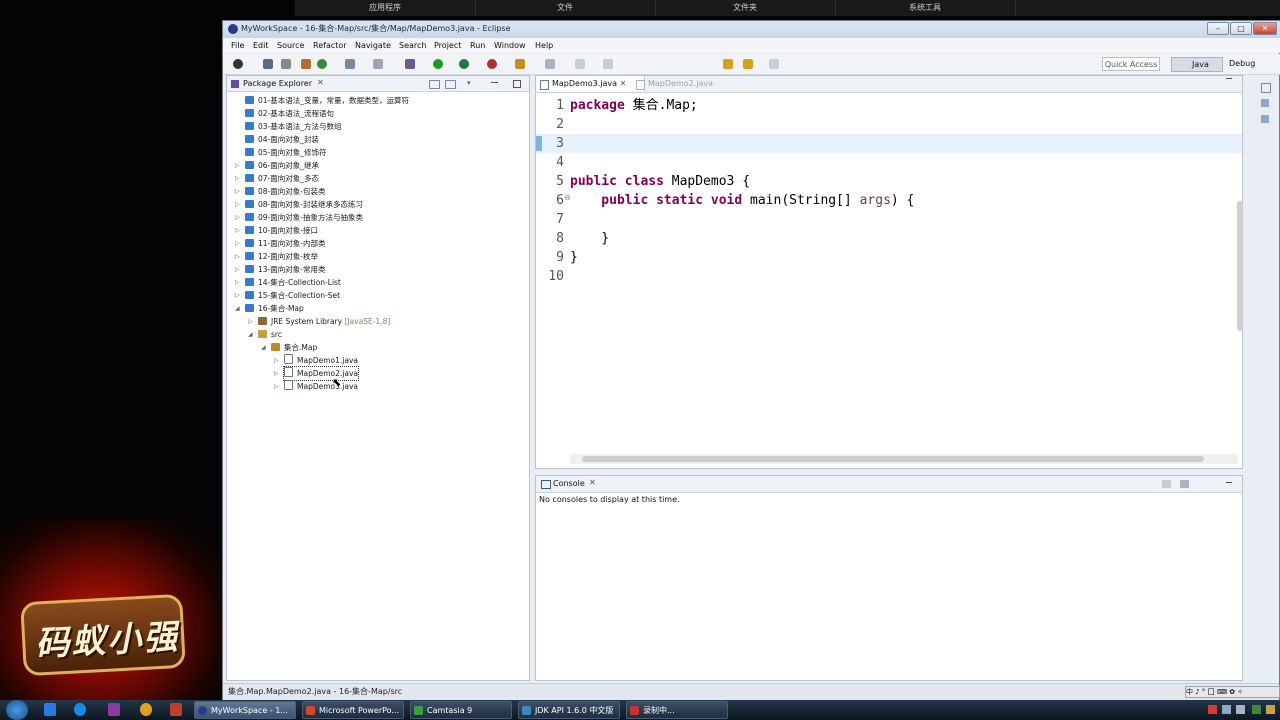  Describe the element at coordinates (327, 100) in the screenshot. I see `tree-project-01: 01-基本语法_变量，常量，数据类型，运算符` at that location.